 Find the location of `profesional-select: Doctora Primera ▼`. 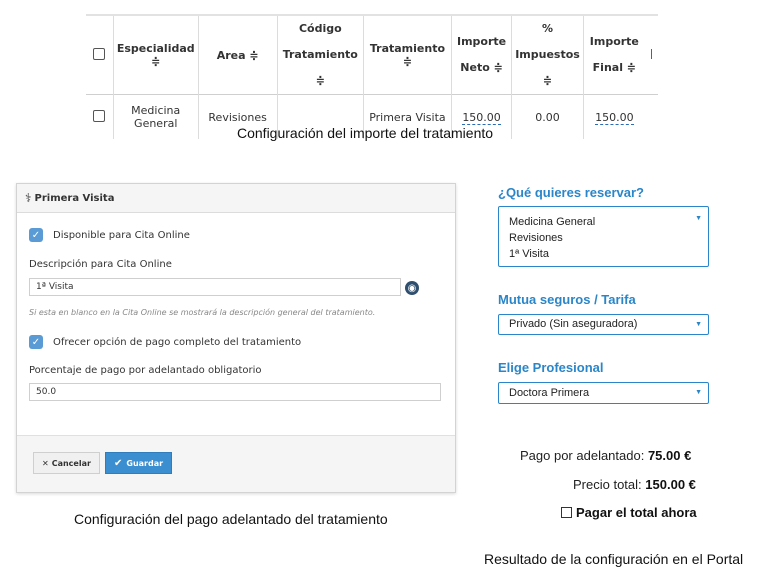

profesional-select: Doctora Primera ▼ is located at coordinates (603, 393).